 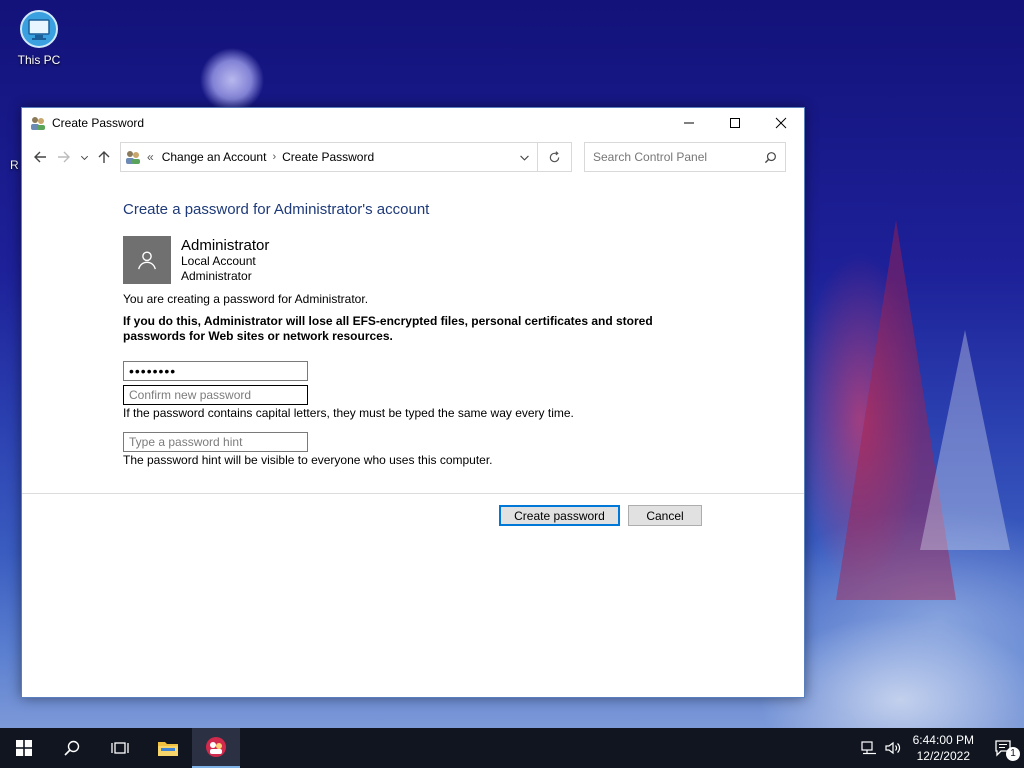 I want to click on password-hint-field, so click(x=215, y=442).